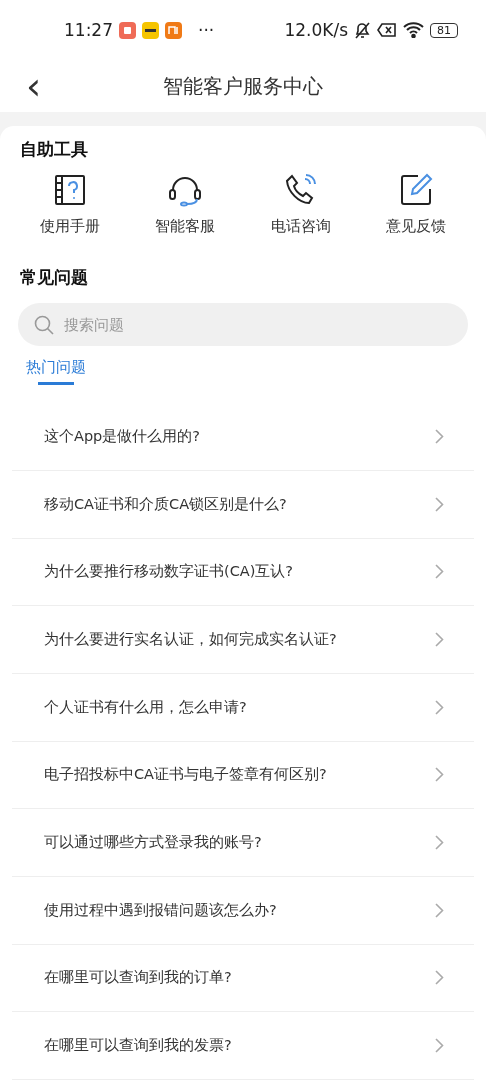 The image size is (486, 1080). Describe the element at coordinates (54, 278) in the screenshot. I see `section-title: 常见问题` at that location.